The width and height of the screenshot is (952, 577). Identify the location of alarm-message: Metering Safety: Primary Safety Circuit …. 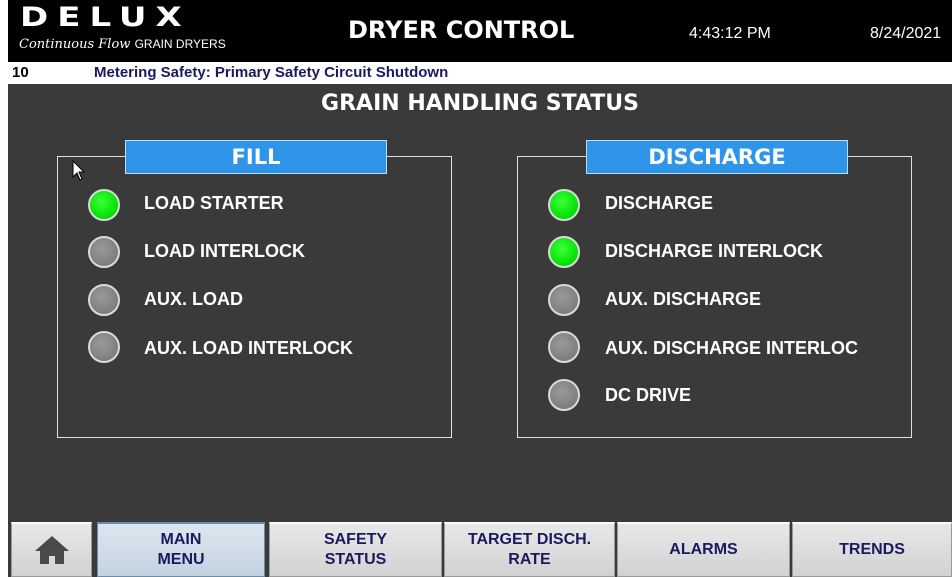
(271, 72).